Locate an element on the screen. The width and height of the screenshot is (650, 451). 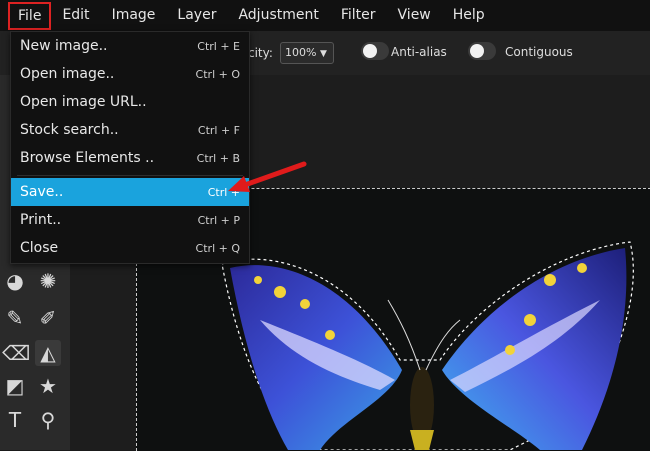
menu-divider is located at coordinates (130, 175).